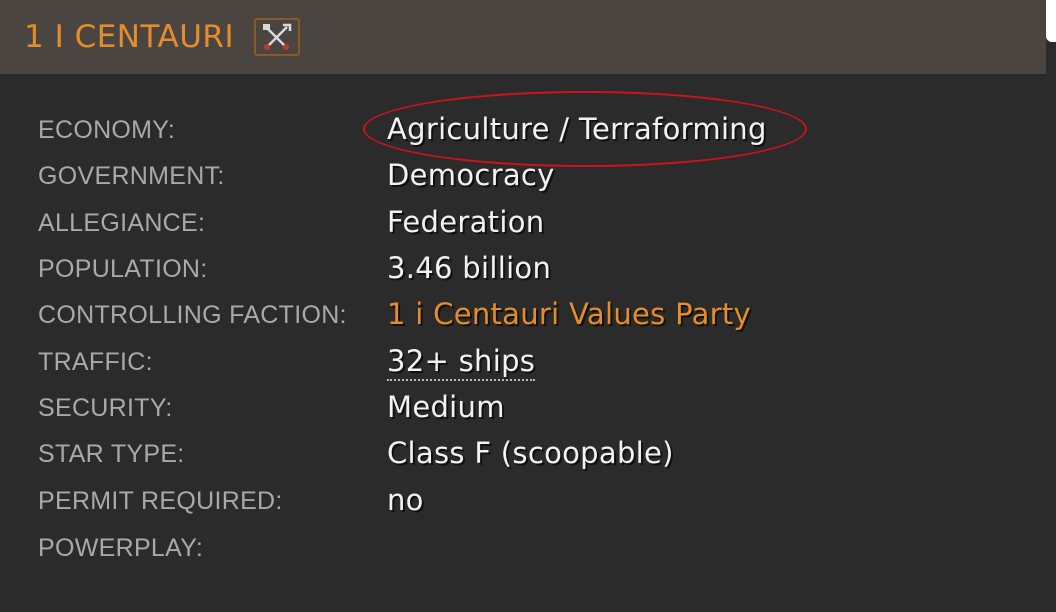  What do you see at coordinates (1051, 306) in the screenshot?
I see `scrollbar` at bounding box center [1051, 306].